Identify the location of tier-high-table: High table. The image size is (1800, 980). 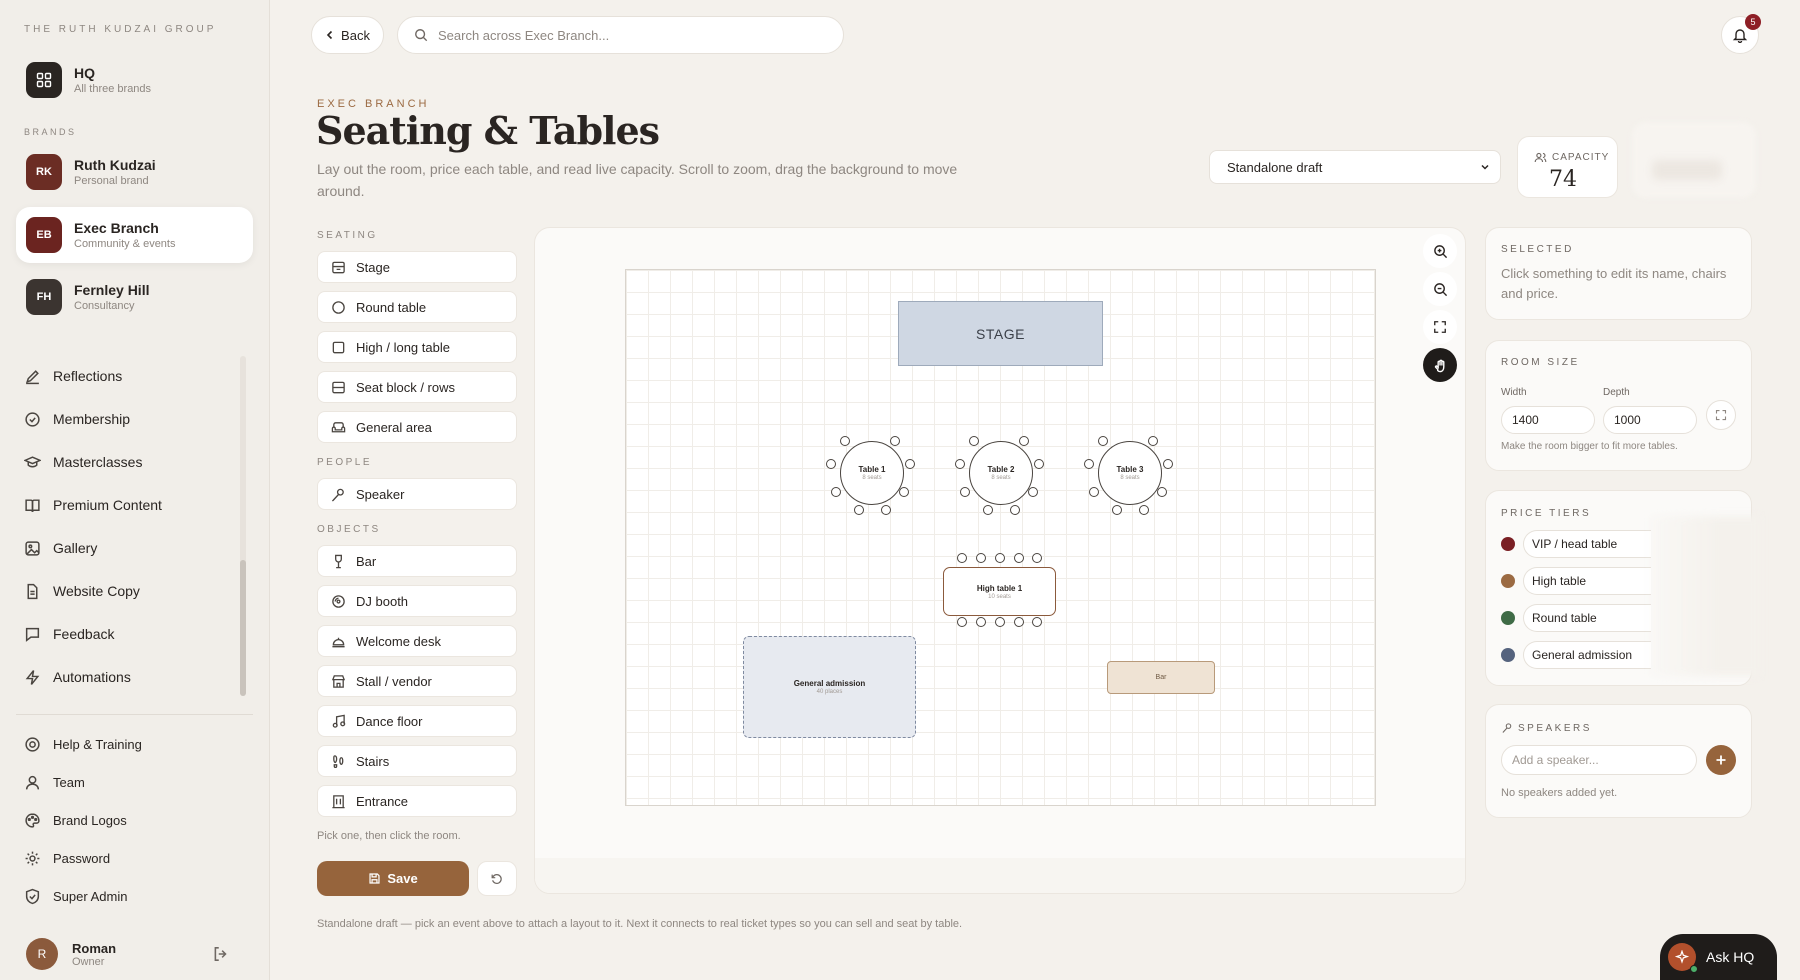
(1576, 581).